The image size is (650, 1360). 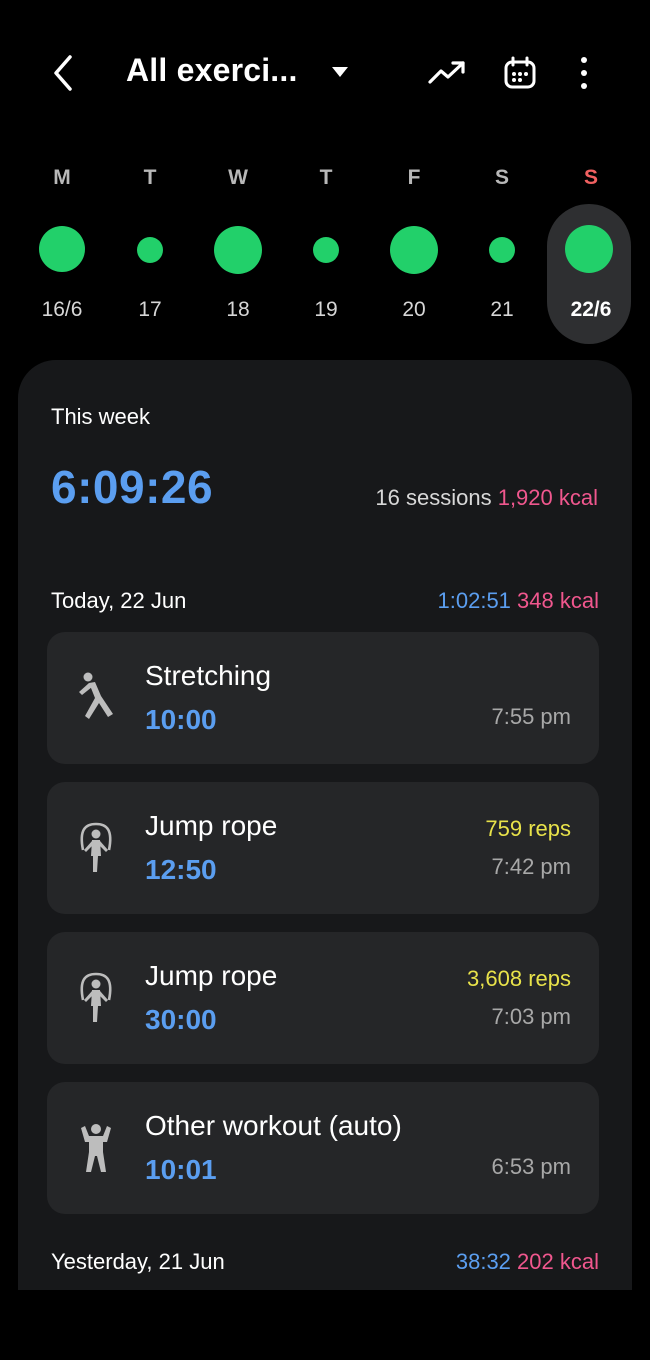 I want to click on week-sessions: 16 sessions, so click(x=433, y=497).